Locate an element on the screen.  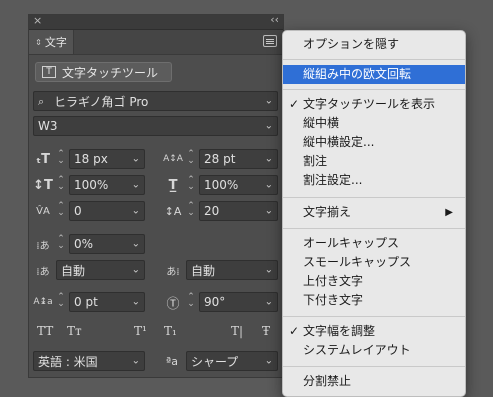
tracking-stepper: ⌃ ⌄ is located at coordinates (191, 211).